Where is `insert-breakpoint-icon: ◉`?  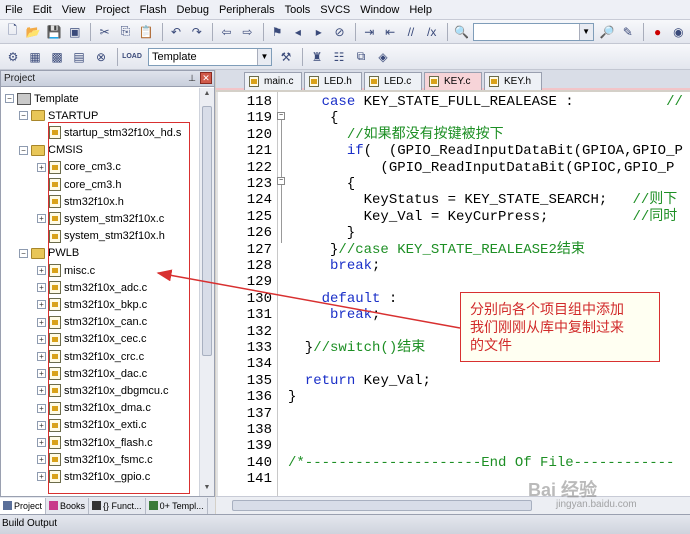 insert-breakpoint-icon: ◉ is located at coordinates (678, 32).